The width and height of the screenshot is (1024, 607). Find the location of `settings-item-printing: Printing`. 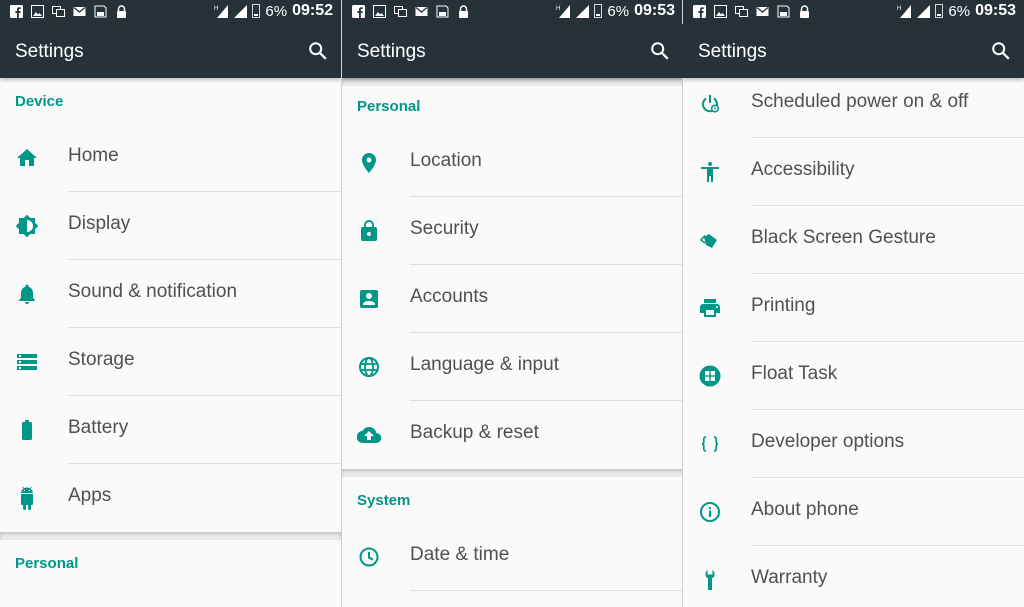

settings-item-printing: Printing is located at coordinates (853, 308).